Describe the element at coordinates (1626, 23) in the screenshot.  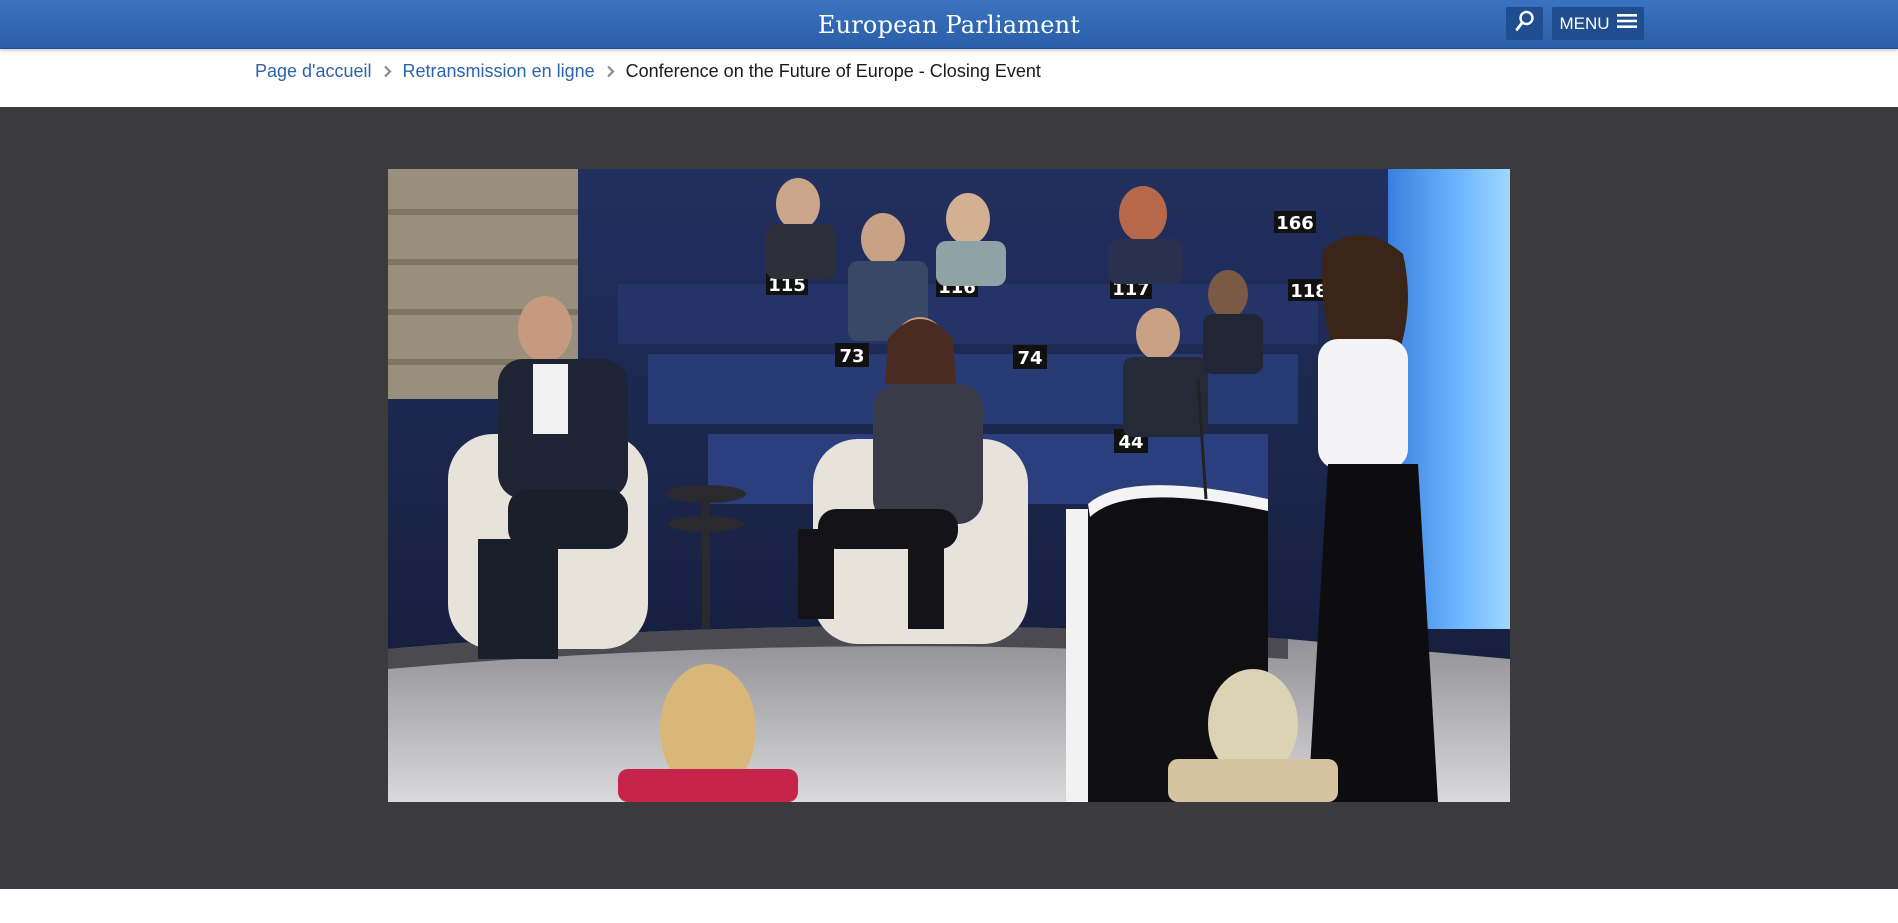
I see `hamburger-icon` at that location.